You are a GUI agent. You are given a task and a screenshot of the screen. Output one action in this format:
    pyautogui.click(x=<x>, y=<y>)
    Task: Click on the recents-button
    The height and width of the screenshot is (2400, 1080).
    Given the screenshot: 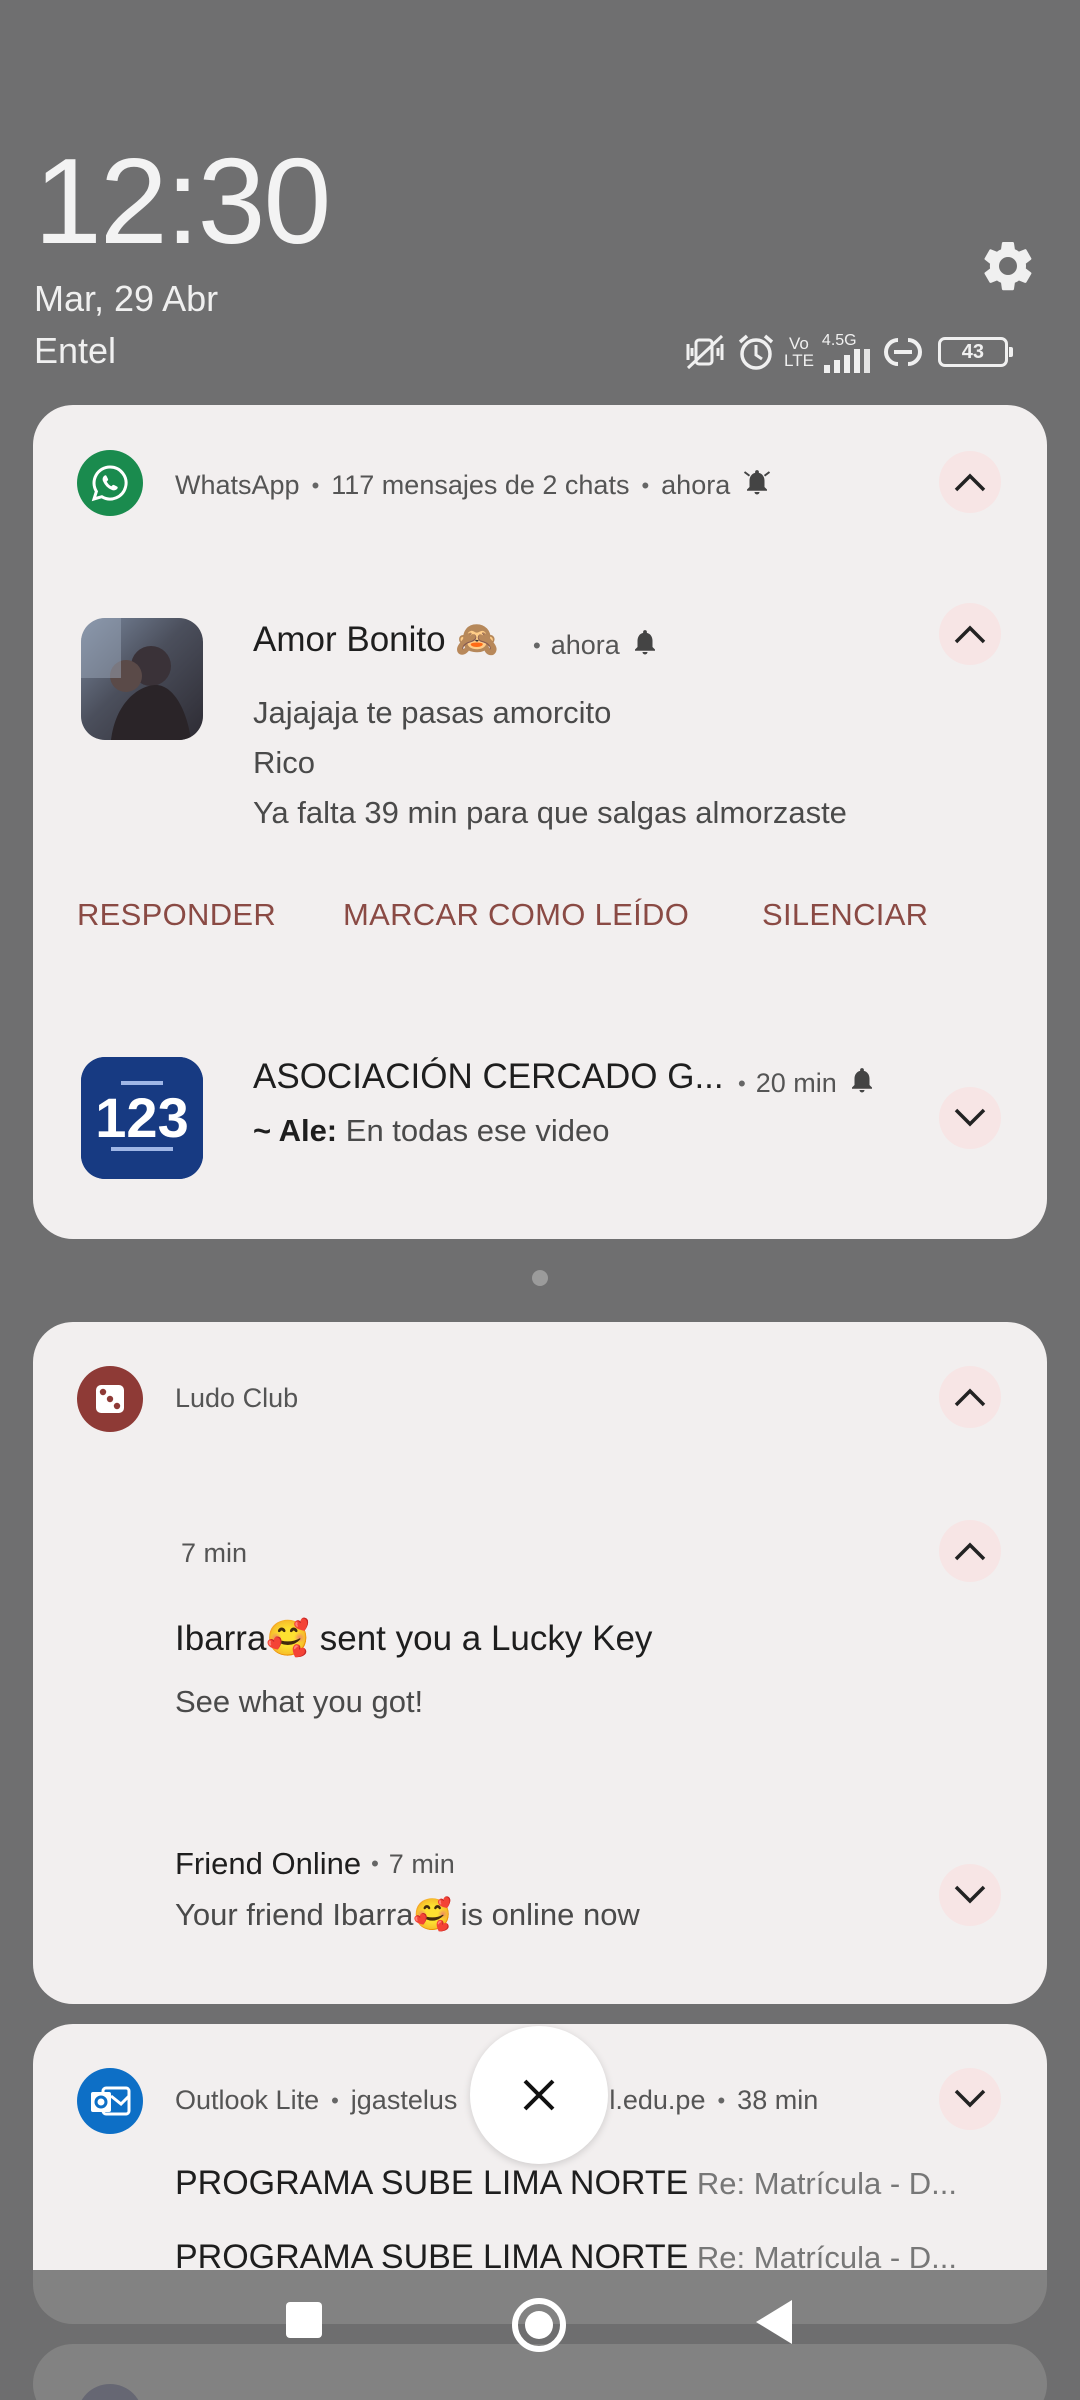 What is the action you would take?
    pyautogui.click(x=304, y=2322)
    